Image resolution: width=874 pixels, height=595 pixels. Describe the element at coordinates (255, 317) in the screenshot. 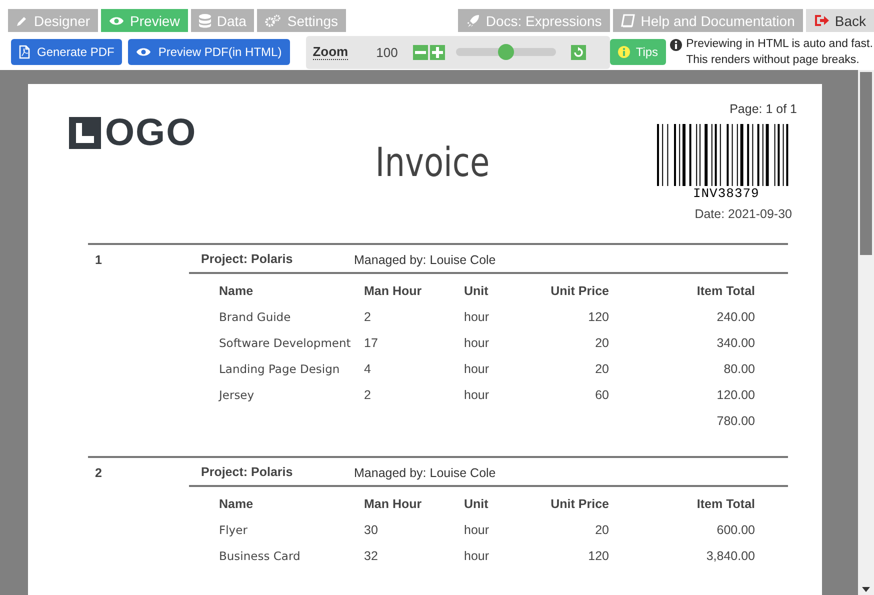

I see `table-cell-text: Brand Guide` at that location.